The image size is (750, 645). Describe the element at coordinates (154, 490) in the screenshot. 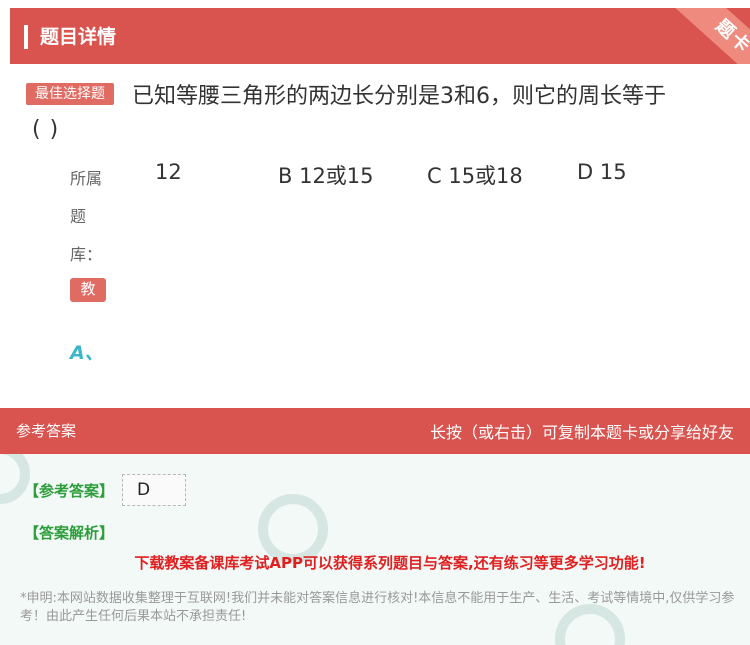

I see `answer-image: D` at that location.